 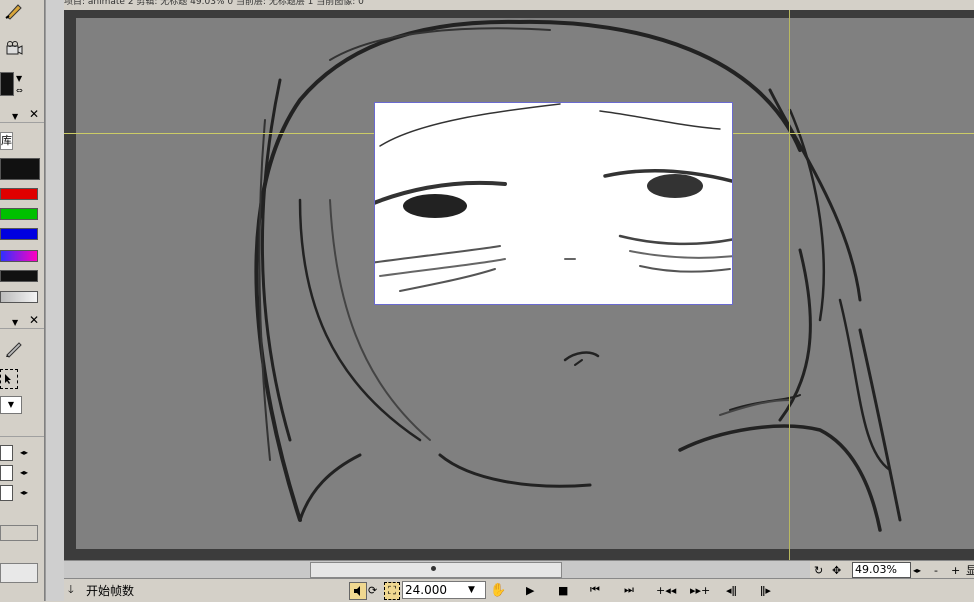 What do you see at coordinates (700, 590) in the screenshot?
I see `add-next-frame-icon: ▸▸+` at bounding box center [700, 590].